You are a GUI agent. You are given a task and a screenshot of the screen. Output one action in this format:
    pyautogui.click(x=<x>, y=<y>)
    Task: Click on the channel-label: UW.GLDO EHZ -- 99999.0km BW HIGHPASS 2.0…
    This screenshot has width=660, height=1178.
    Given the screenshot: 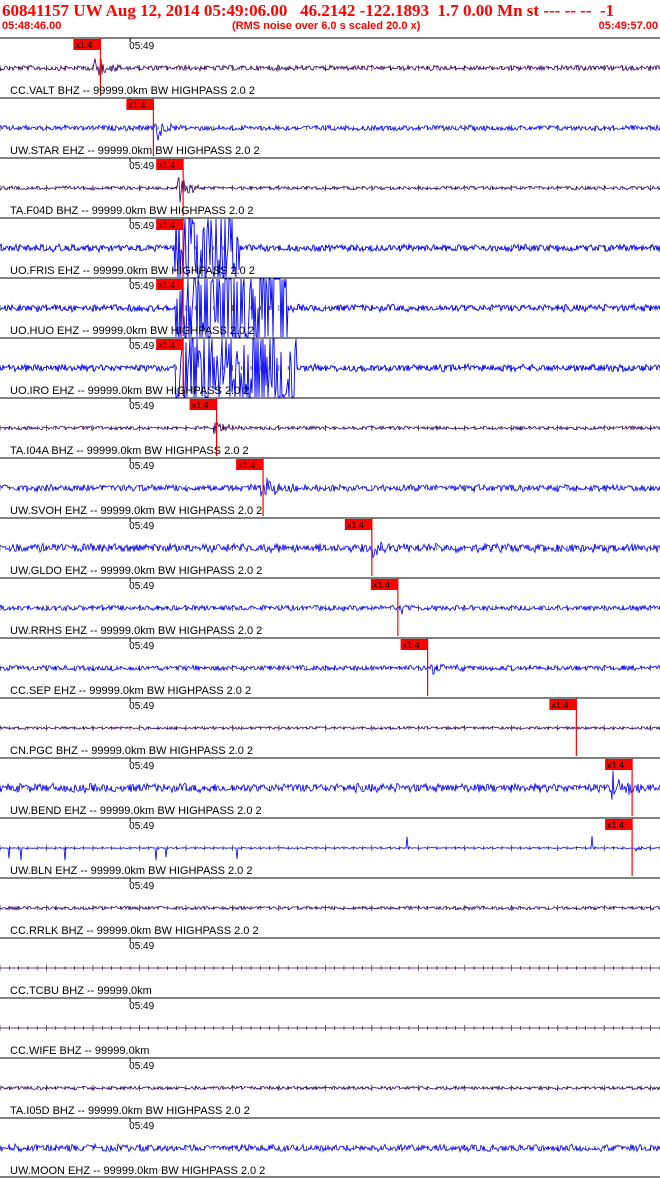 What is the action you would take?
    pyautogui.click(x=136, y=571)
    